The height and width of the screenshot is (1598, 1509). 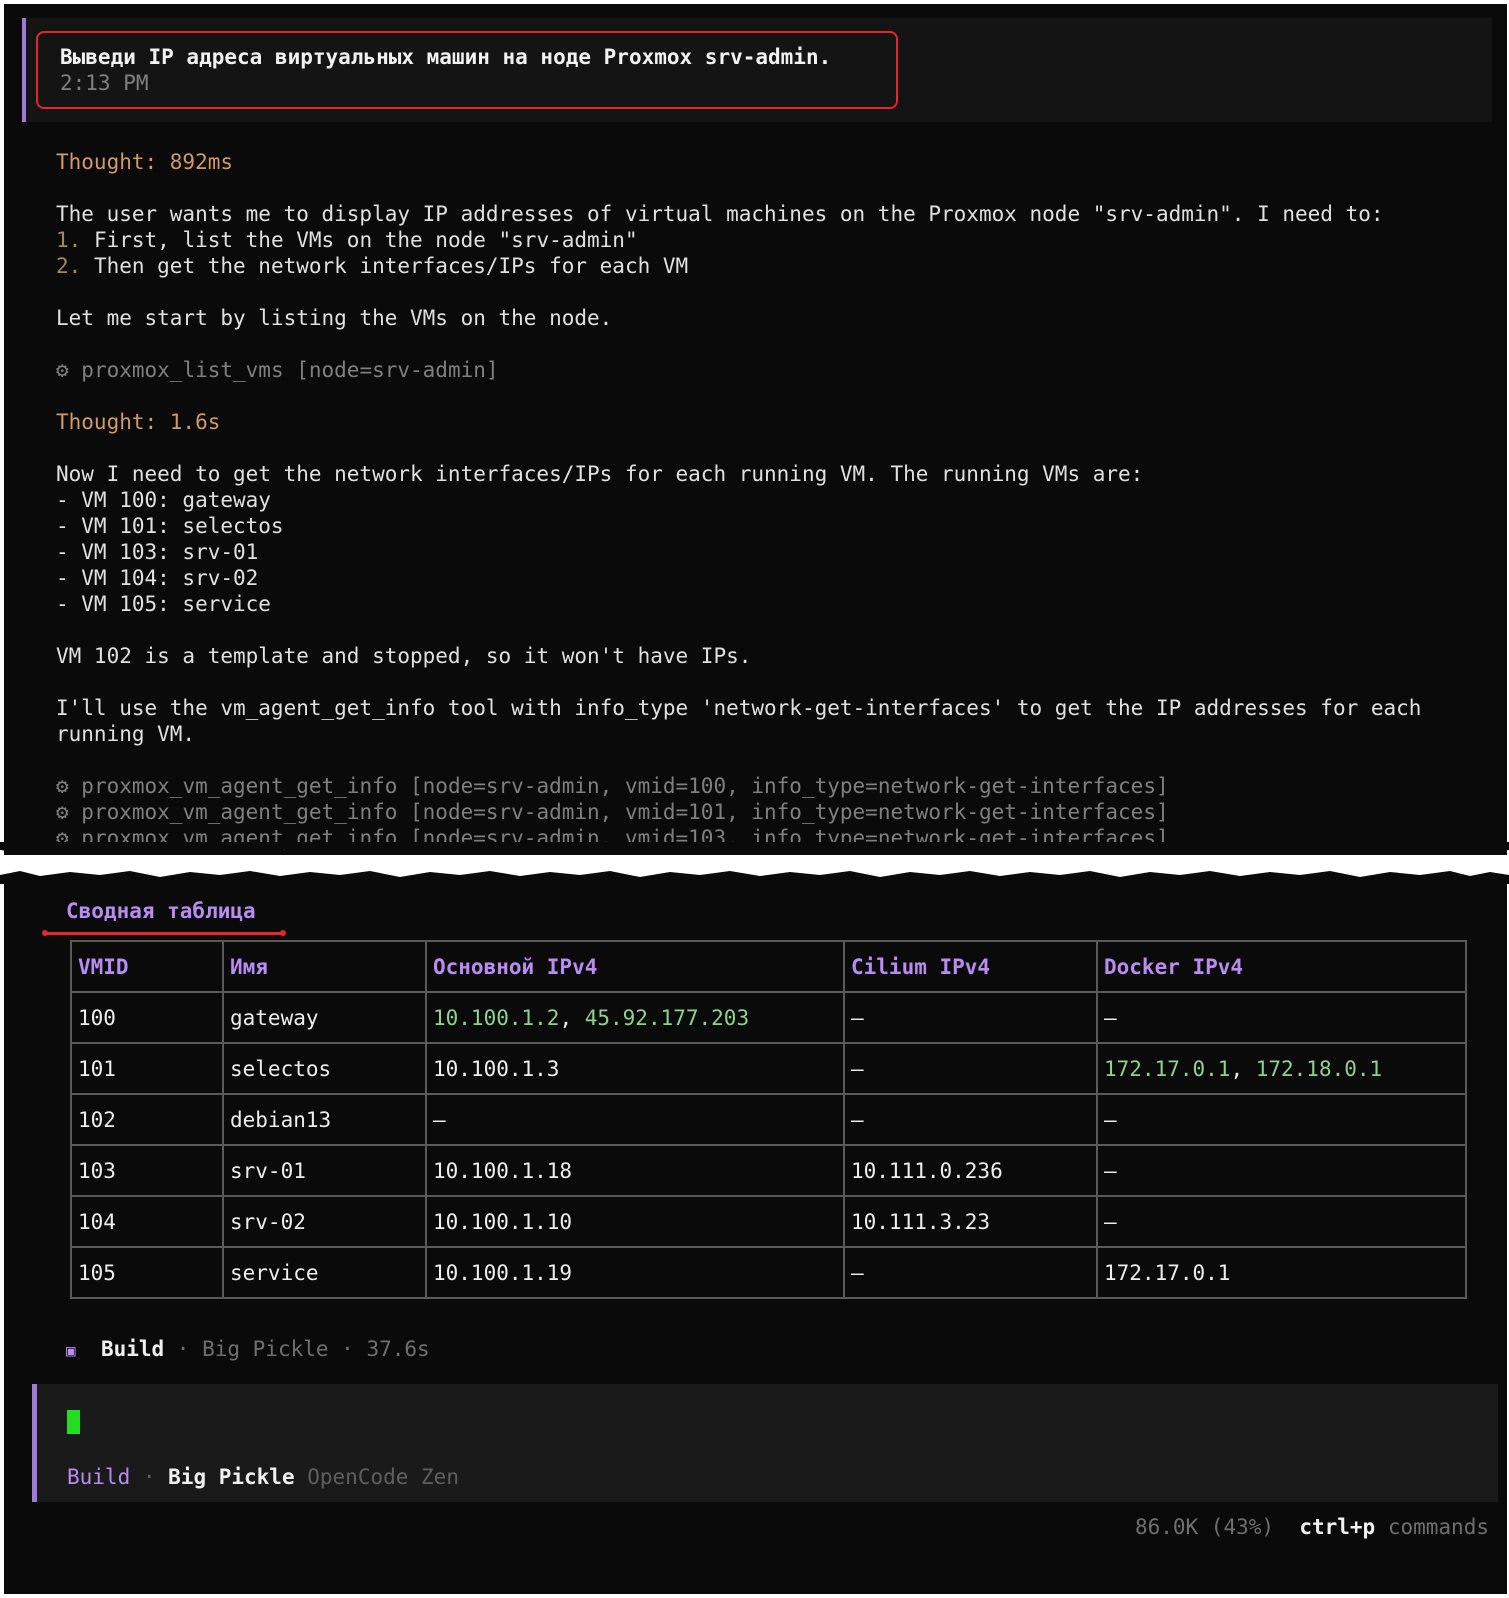 I want to click on cell-vmid: 102, so click(x=147, y=1119).